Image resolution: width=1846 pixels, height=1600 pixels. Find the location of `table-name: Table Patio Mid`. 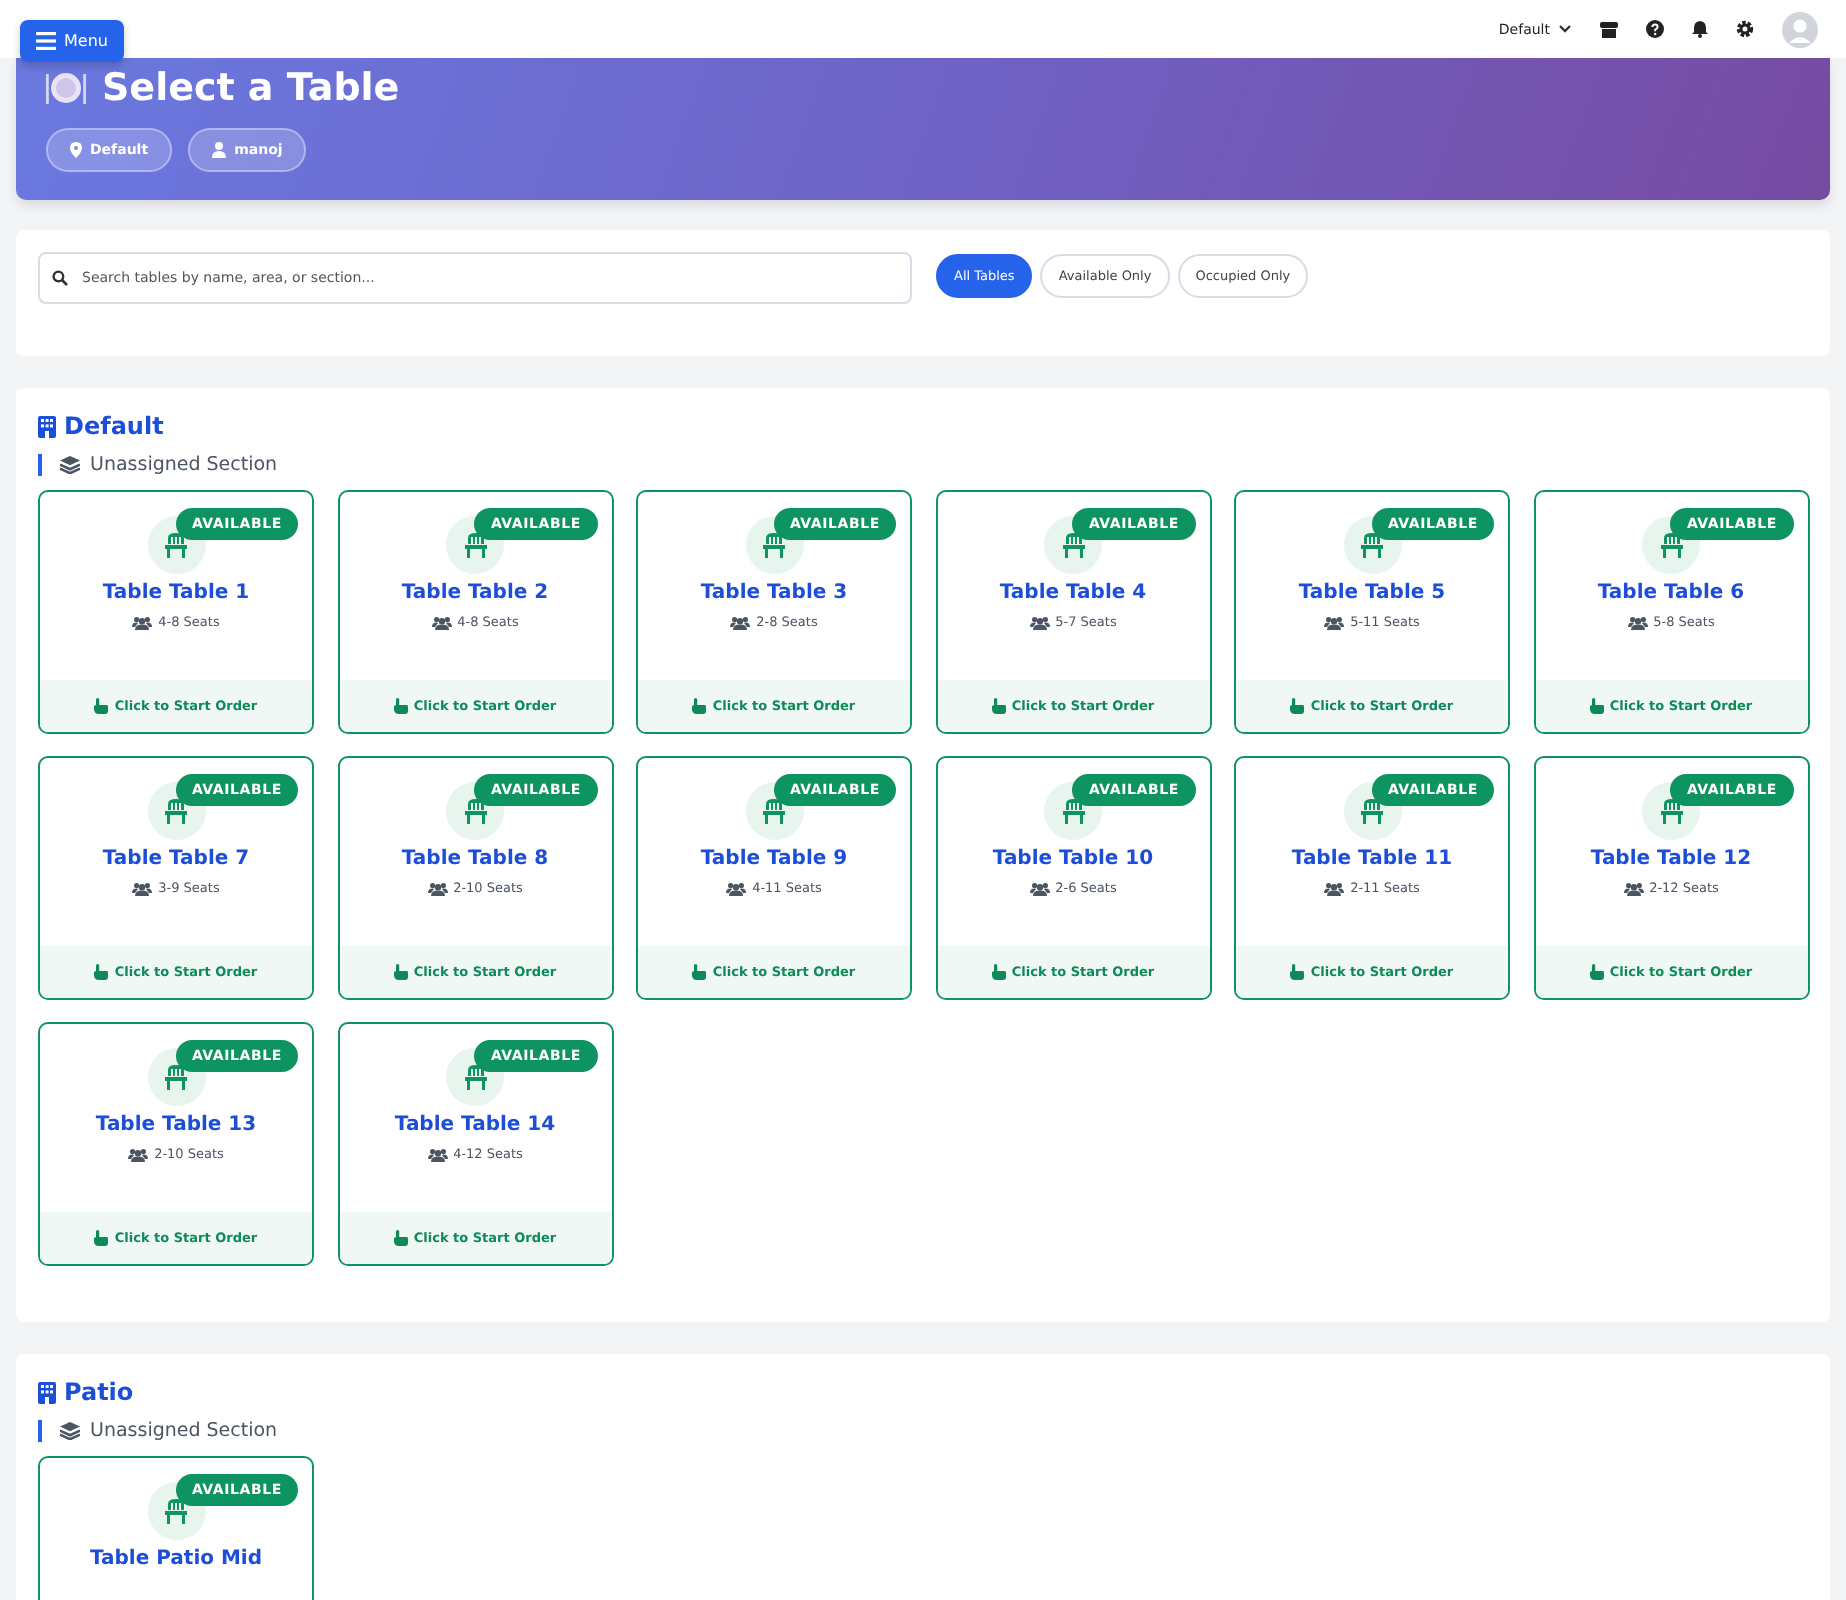

table-name: Table Patio Mid is located at coordinates (176, 1559).